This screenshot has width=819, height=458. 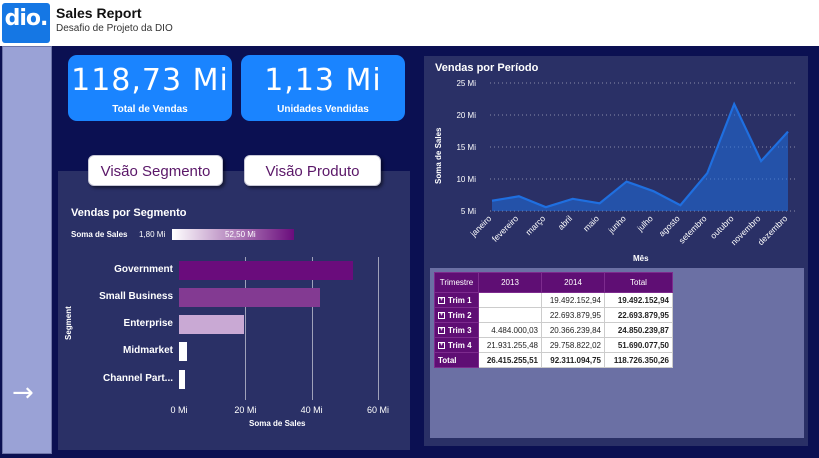 I want to click on row-header: + Trim 2, so click(x=456, y=315).